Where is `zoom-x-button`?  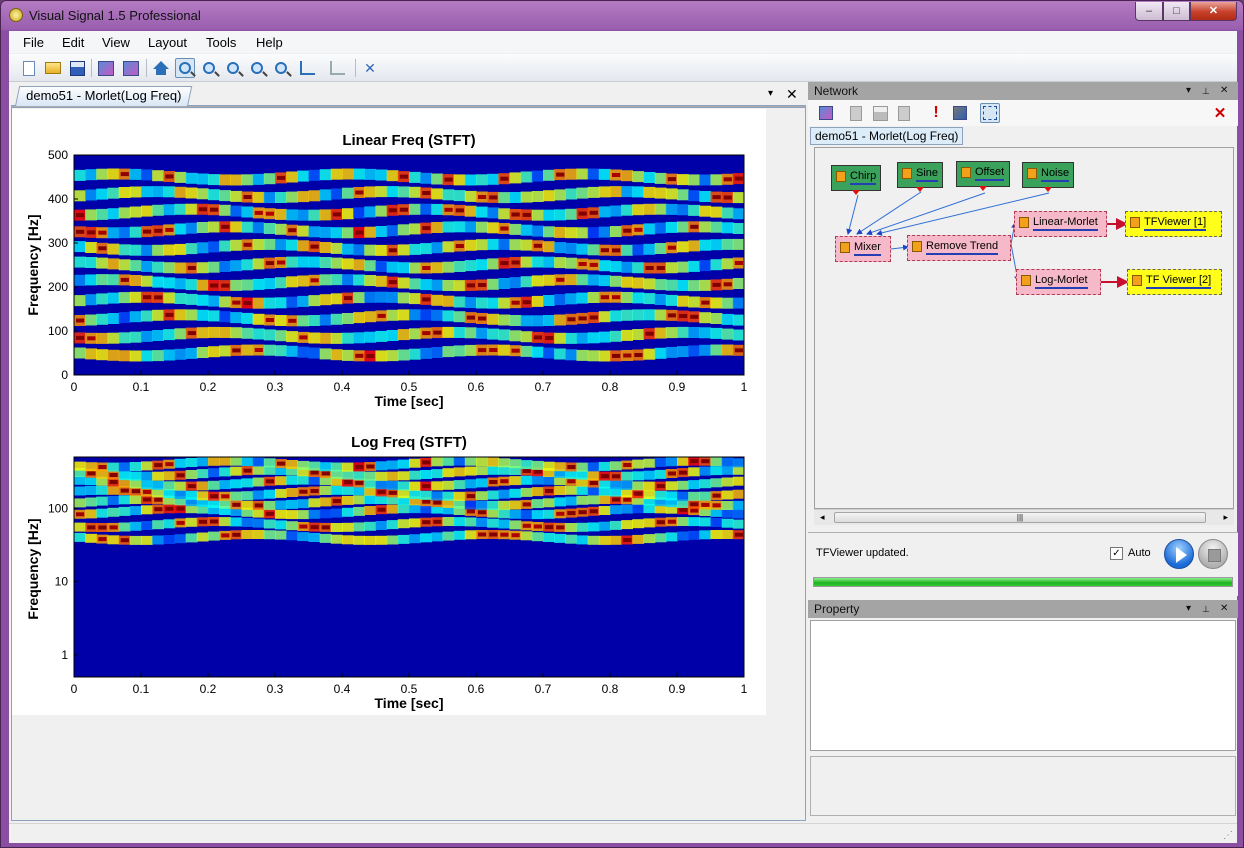
zoom-x-button is located at coordinates (281, 68).